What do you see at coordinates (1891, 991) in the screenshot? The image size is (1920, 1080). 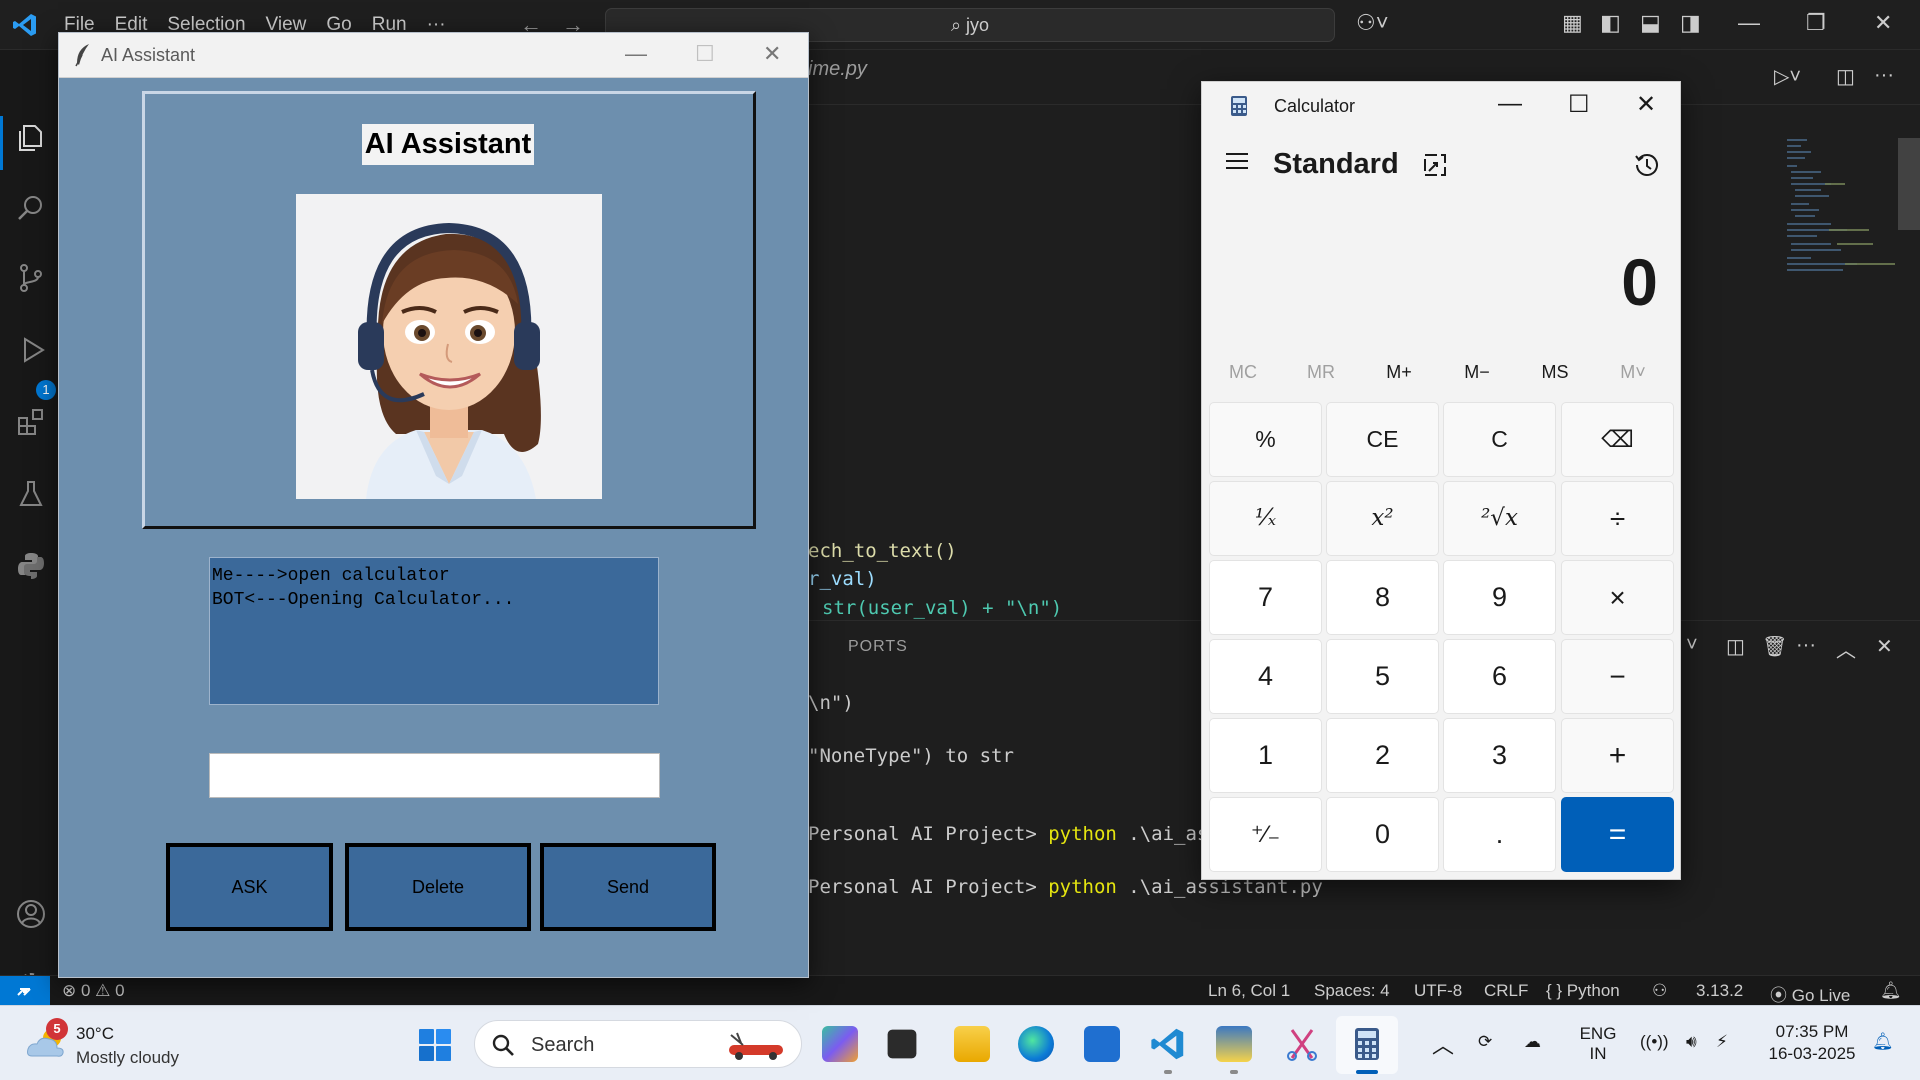 I see `notifications-bell-icon: 🔔︎` at bounding box center [1891, 991].